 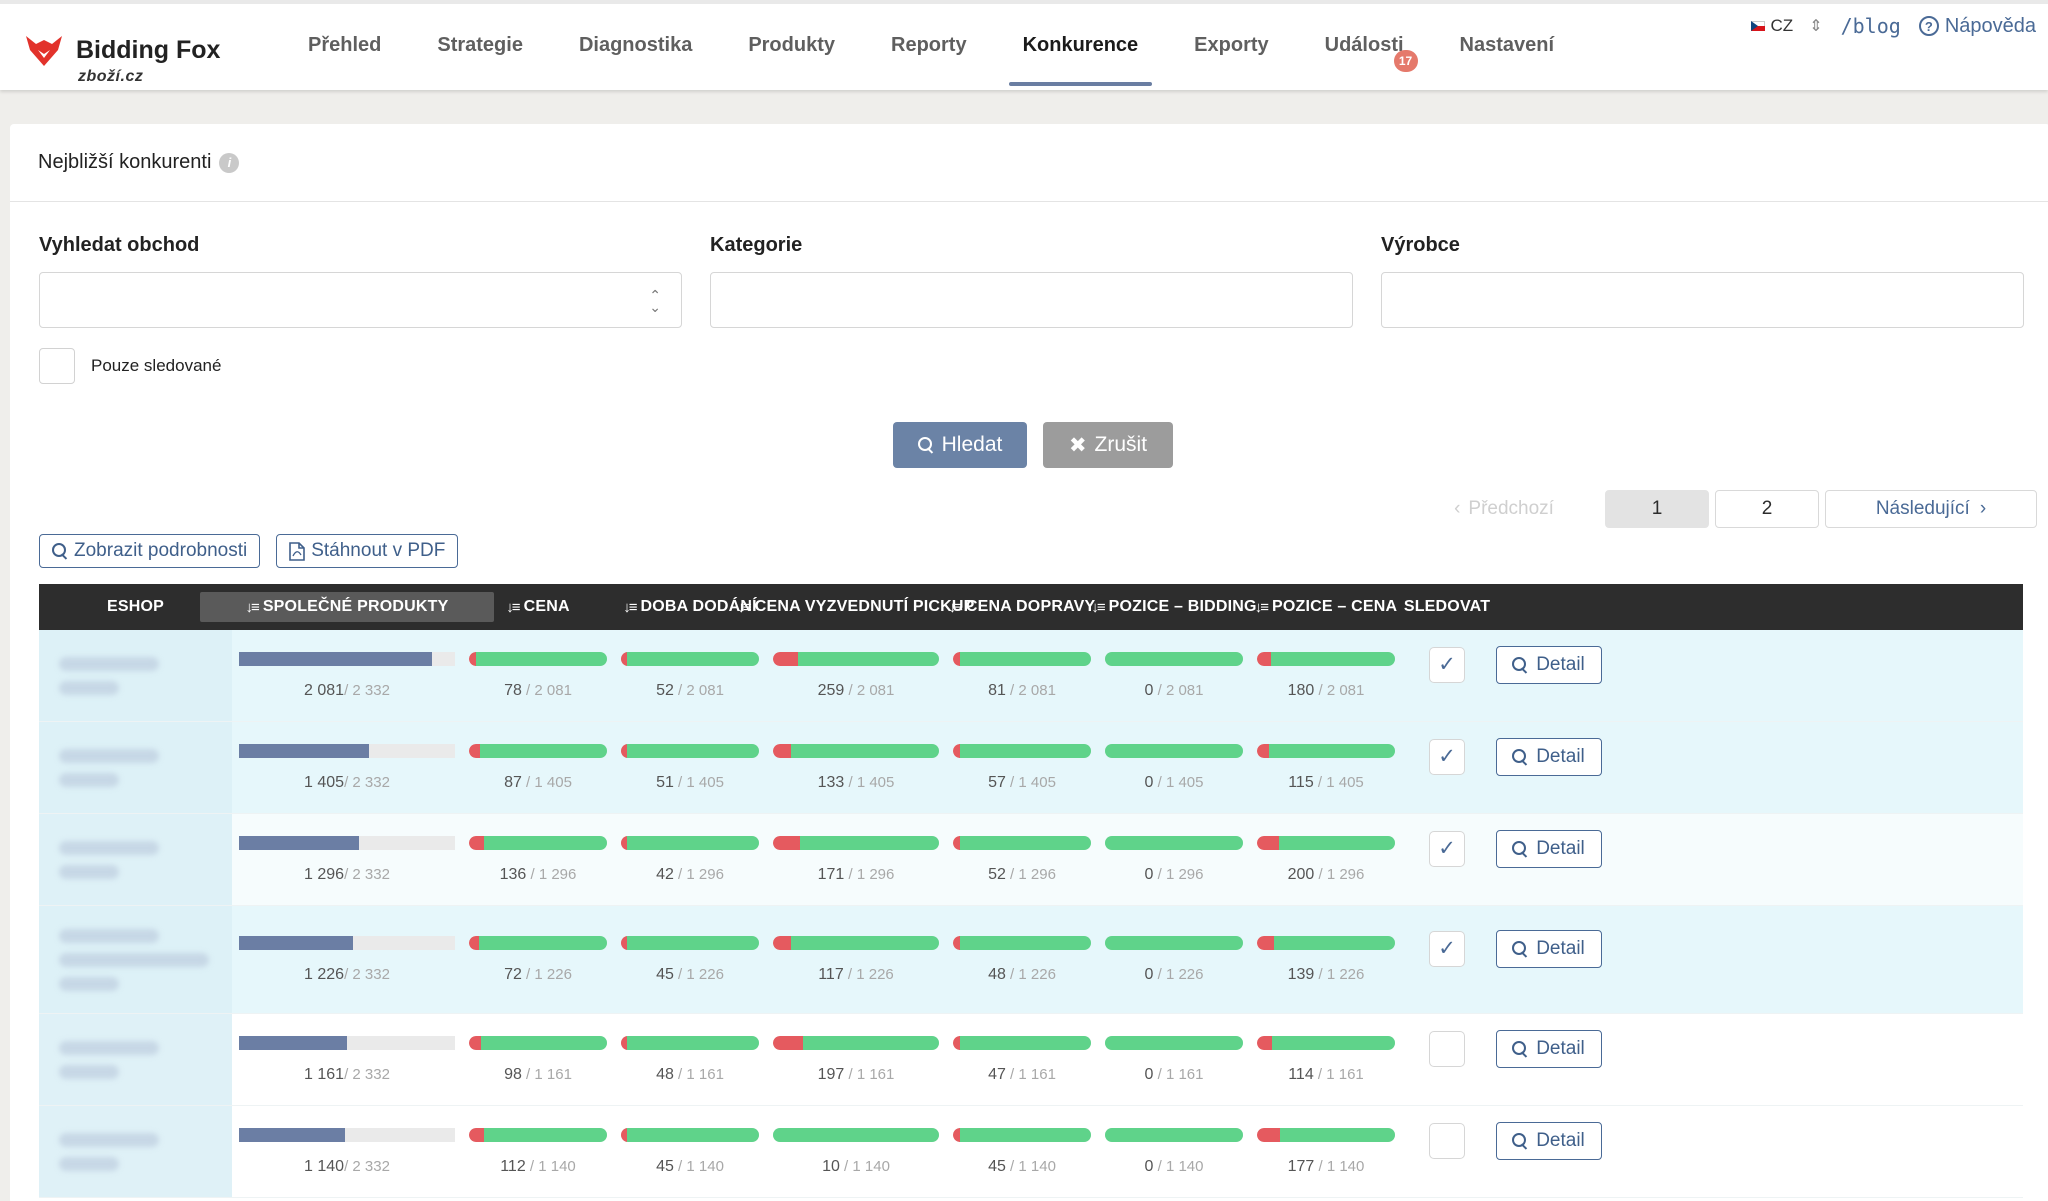 What do you see at coordinates (1031, 300) in the screenshot?
I see `category-input` at bounding box center [1031, 300].